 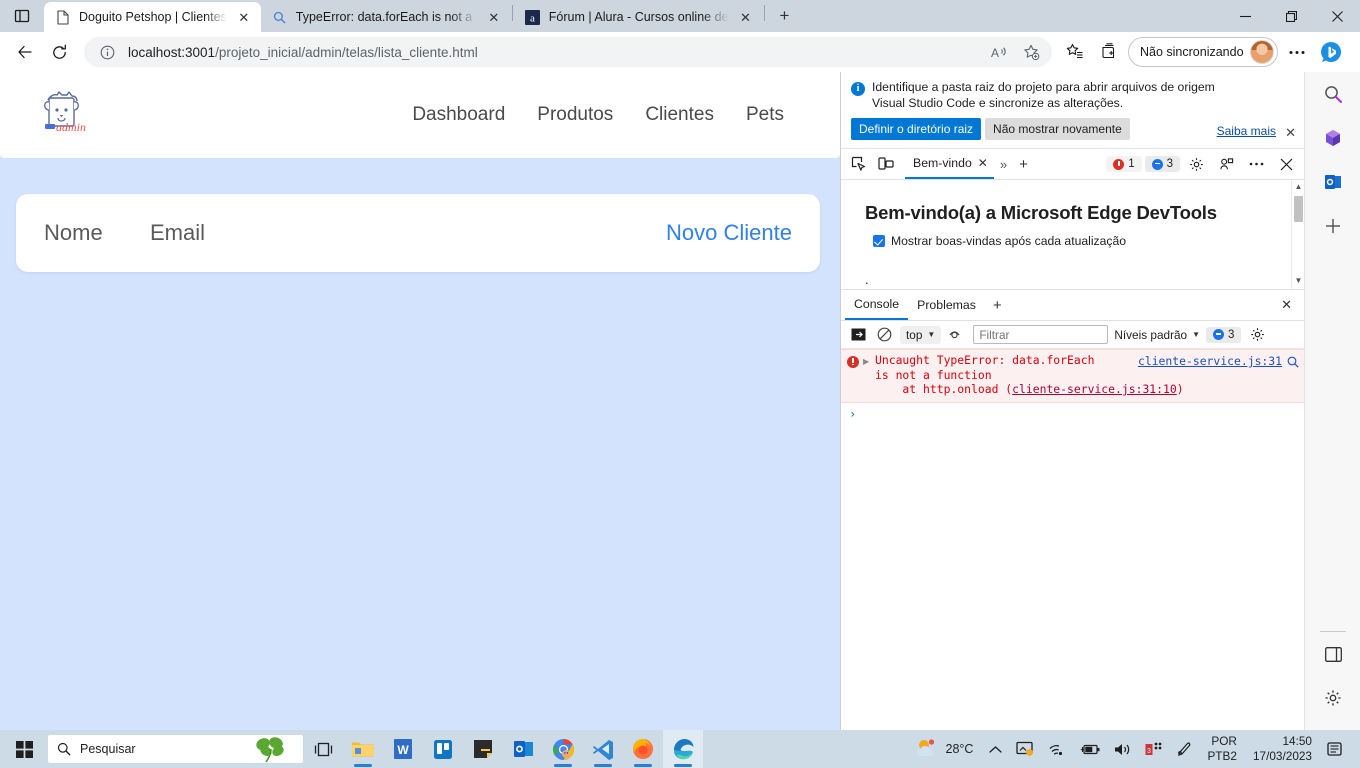 I want to click on wifi-icon, so click(x=1057, y=749).